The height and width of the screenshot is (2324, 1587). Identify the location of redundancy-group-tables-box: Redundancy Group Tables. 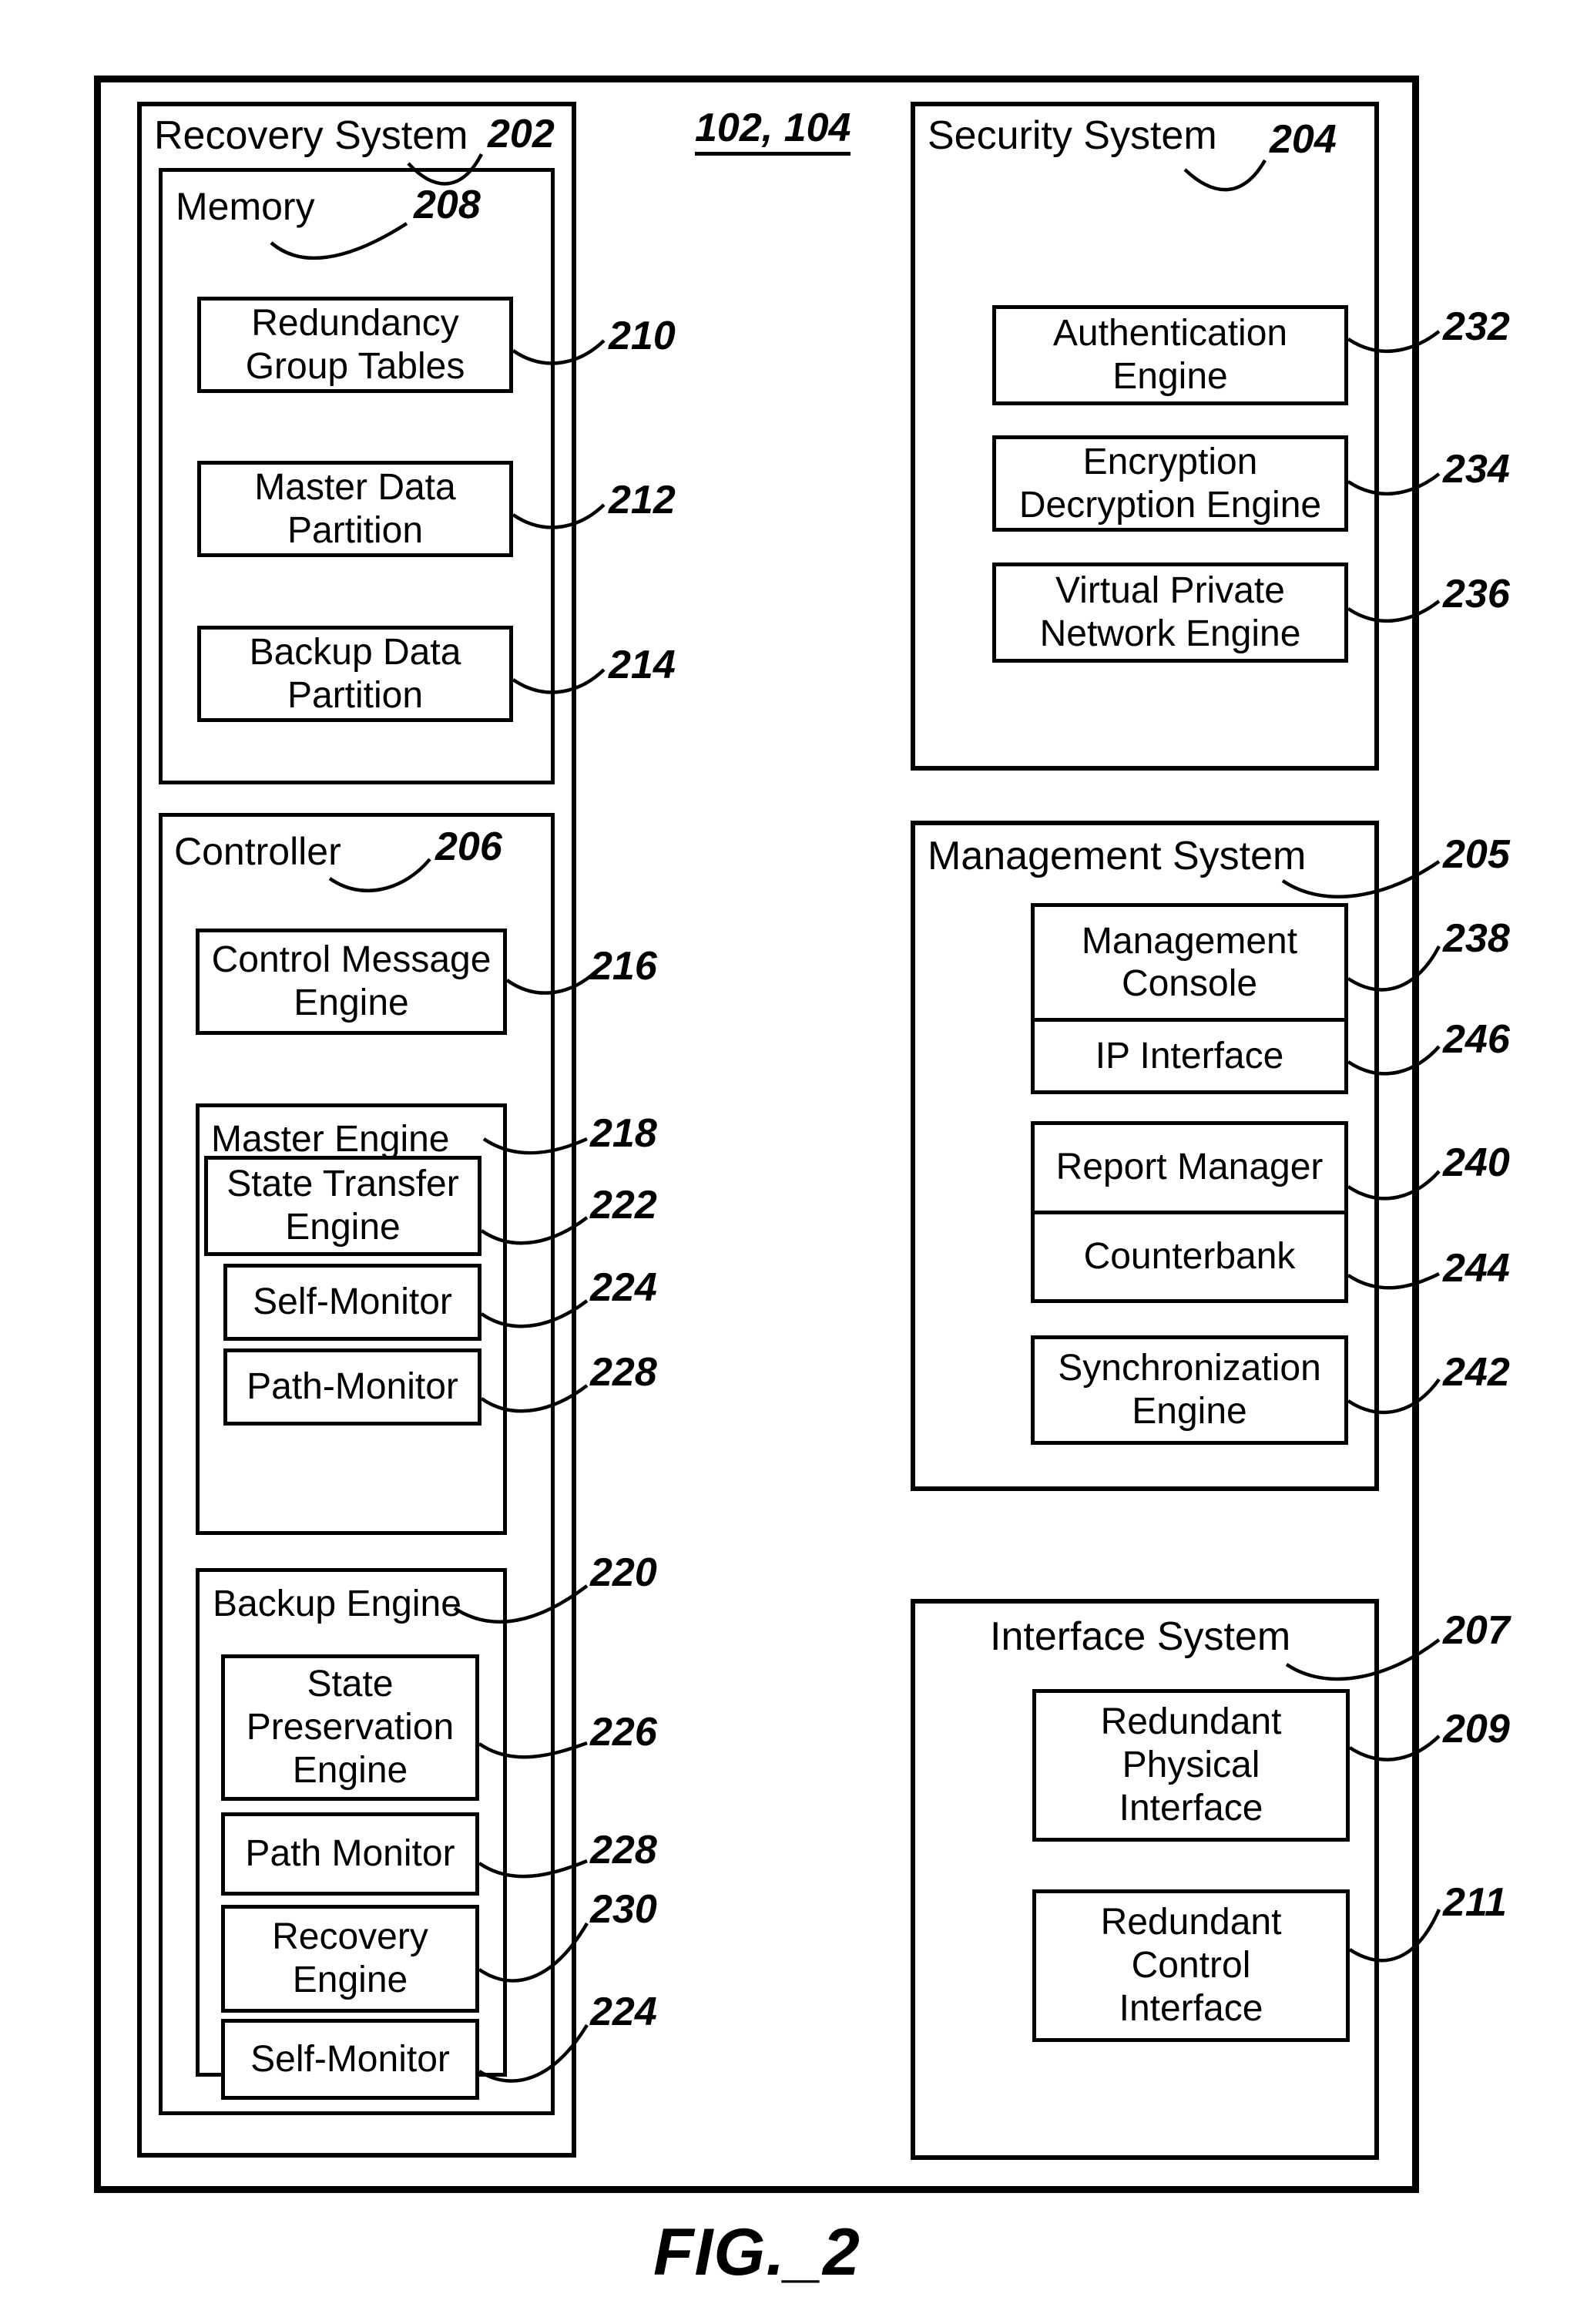
(355, 345).